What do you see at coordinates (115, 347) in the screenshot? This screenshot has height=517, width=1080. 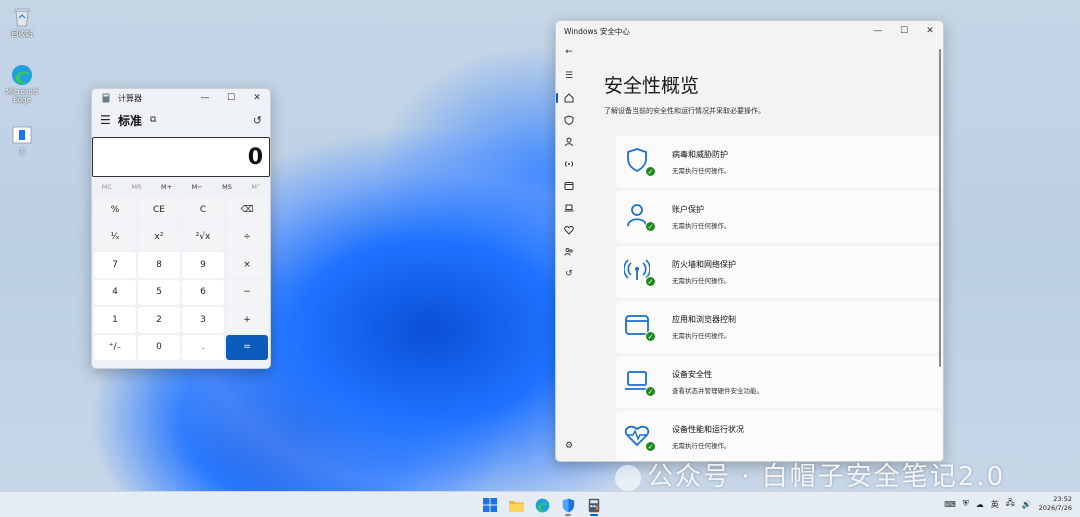 I see `key-negate-button: ⁺/₋` at bounding box center [115, 347].